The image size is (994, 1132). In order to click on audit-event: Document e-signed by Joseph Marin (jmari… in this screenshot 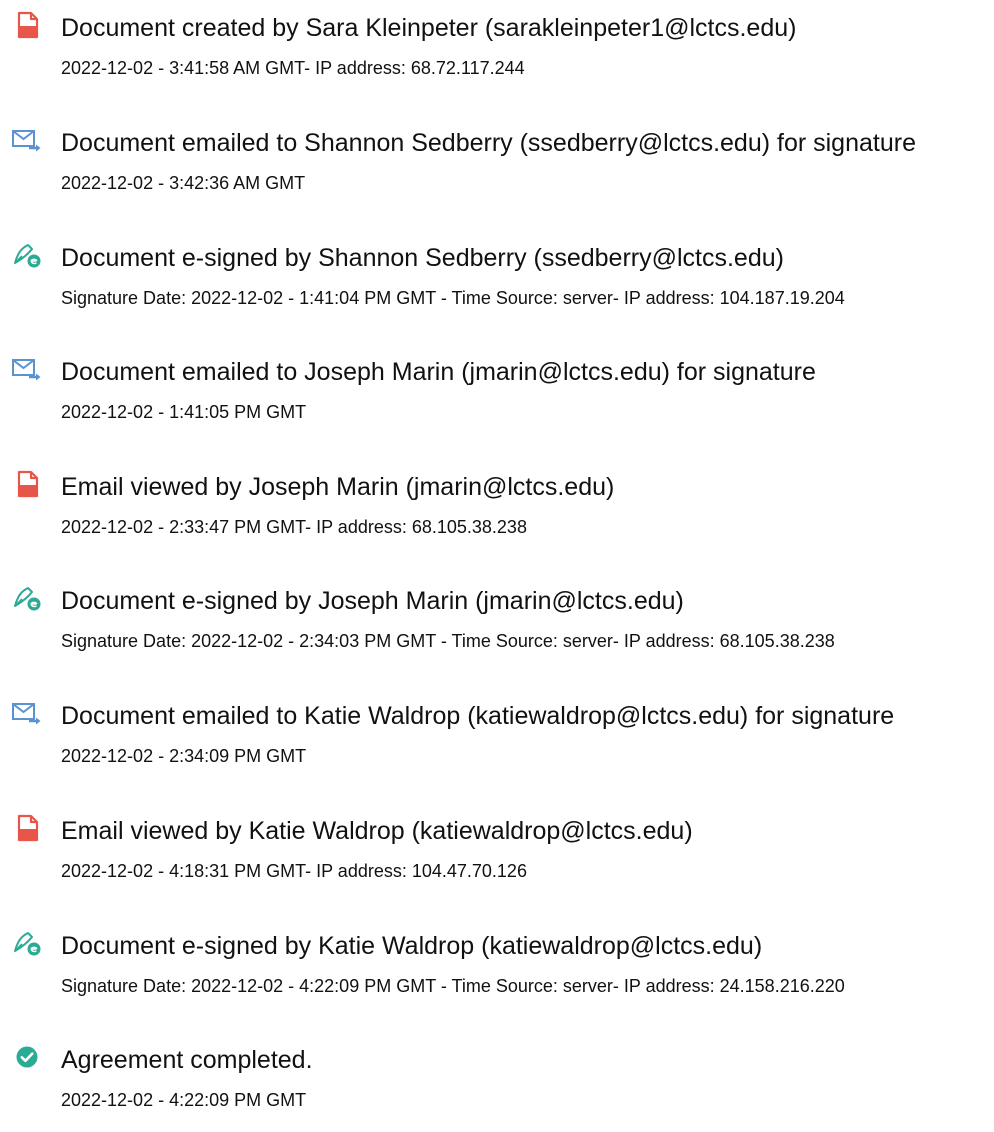, I will do `click(497, 623)`.